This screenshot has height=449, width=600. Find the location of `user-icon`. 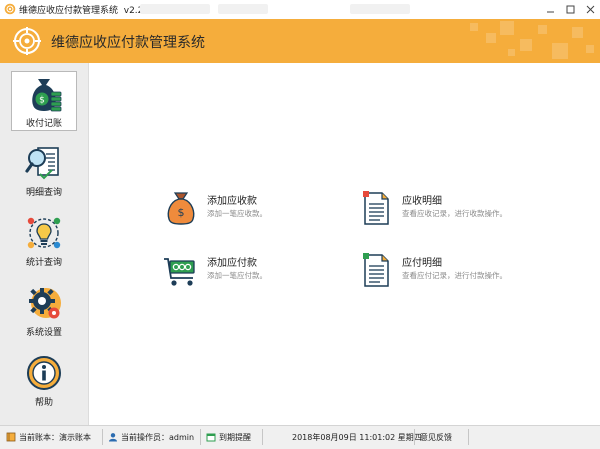

user-icon is located at coordinates (113, 437).